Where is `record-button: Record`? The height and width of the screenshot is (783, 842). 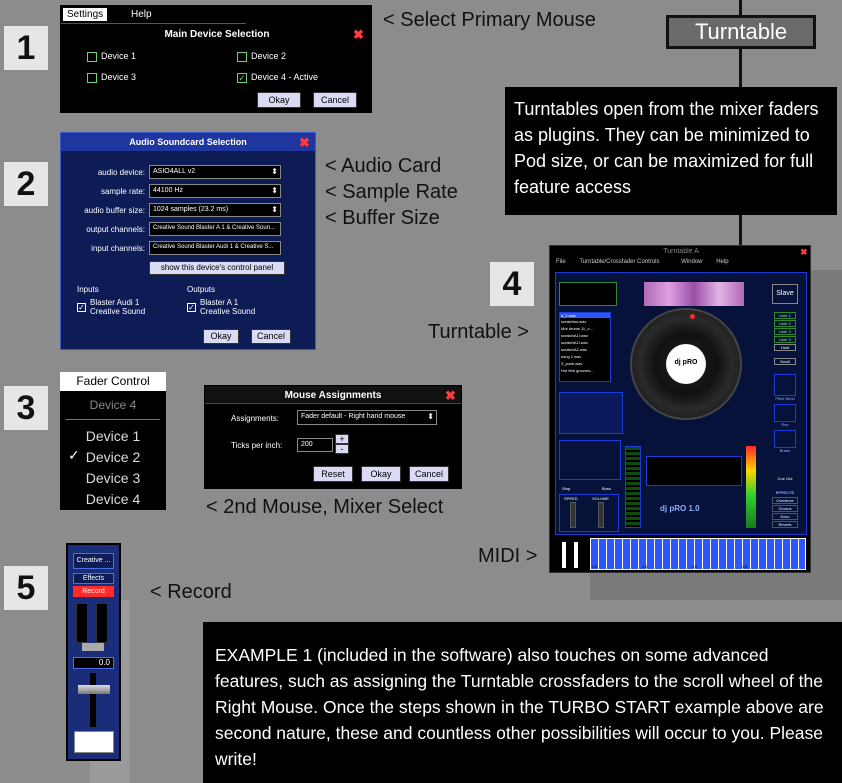 record-button: Record is located at coordinates (93, 591).